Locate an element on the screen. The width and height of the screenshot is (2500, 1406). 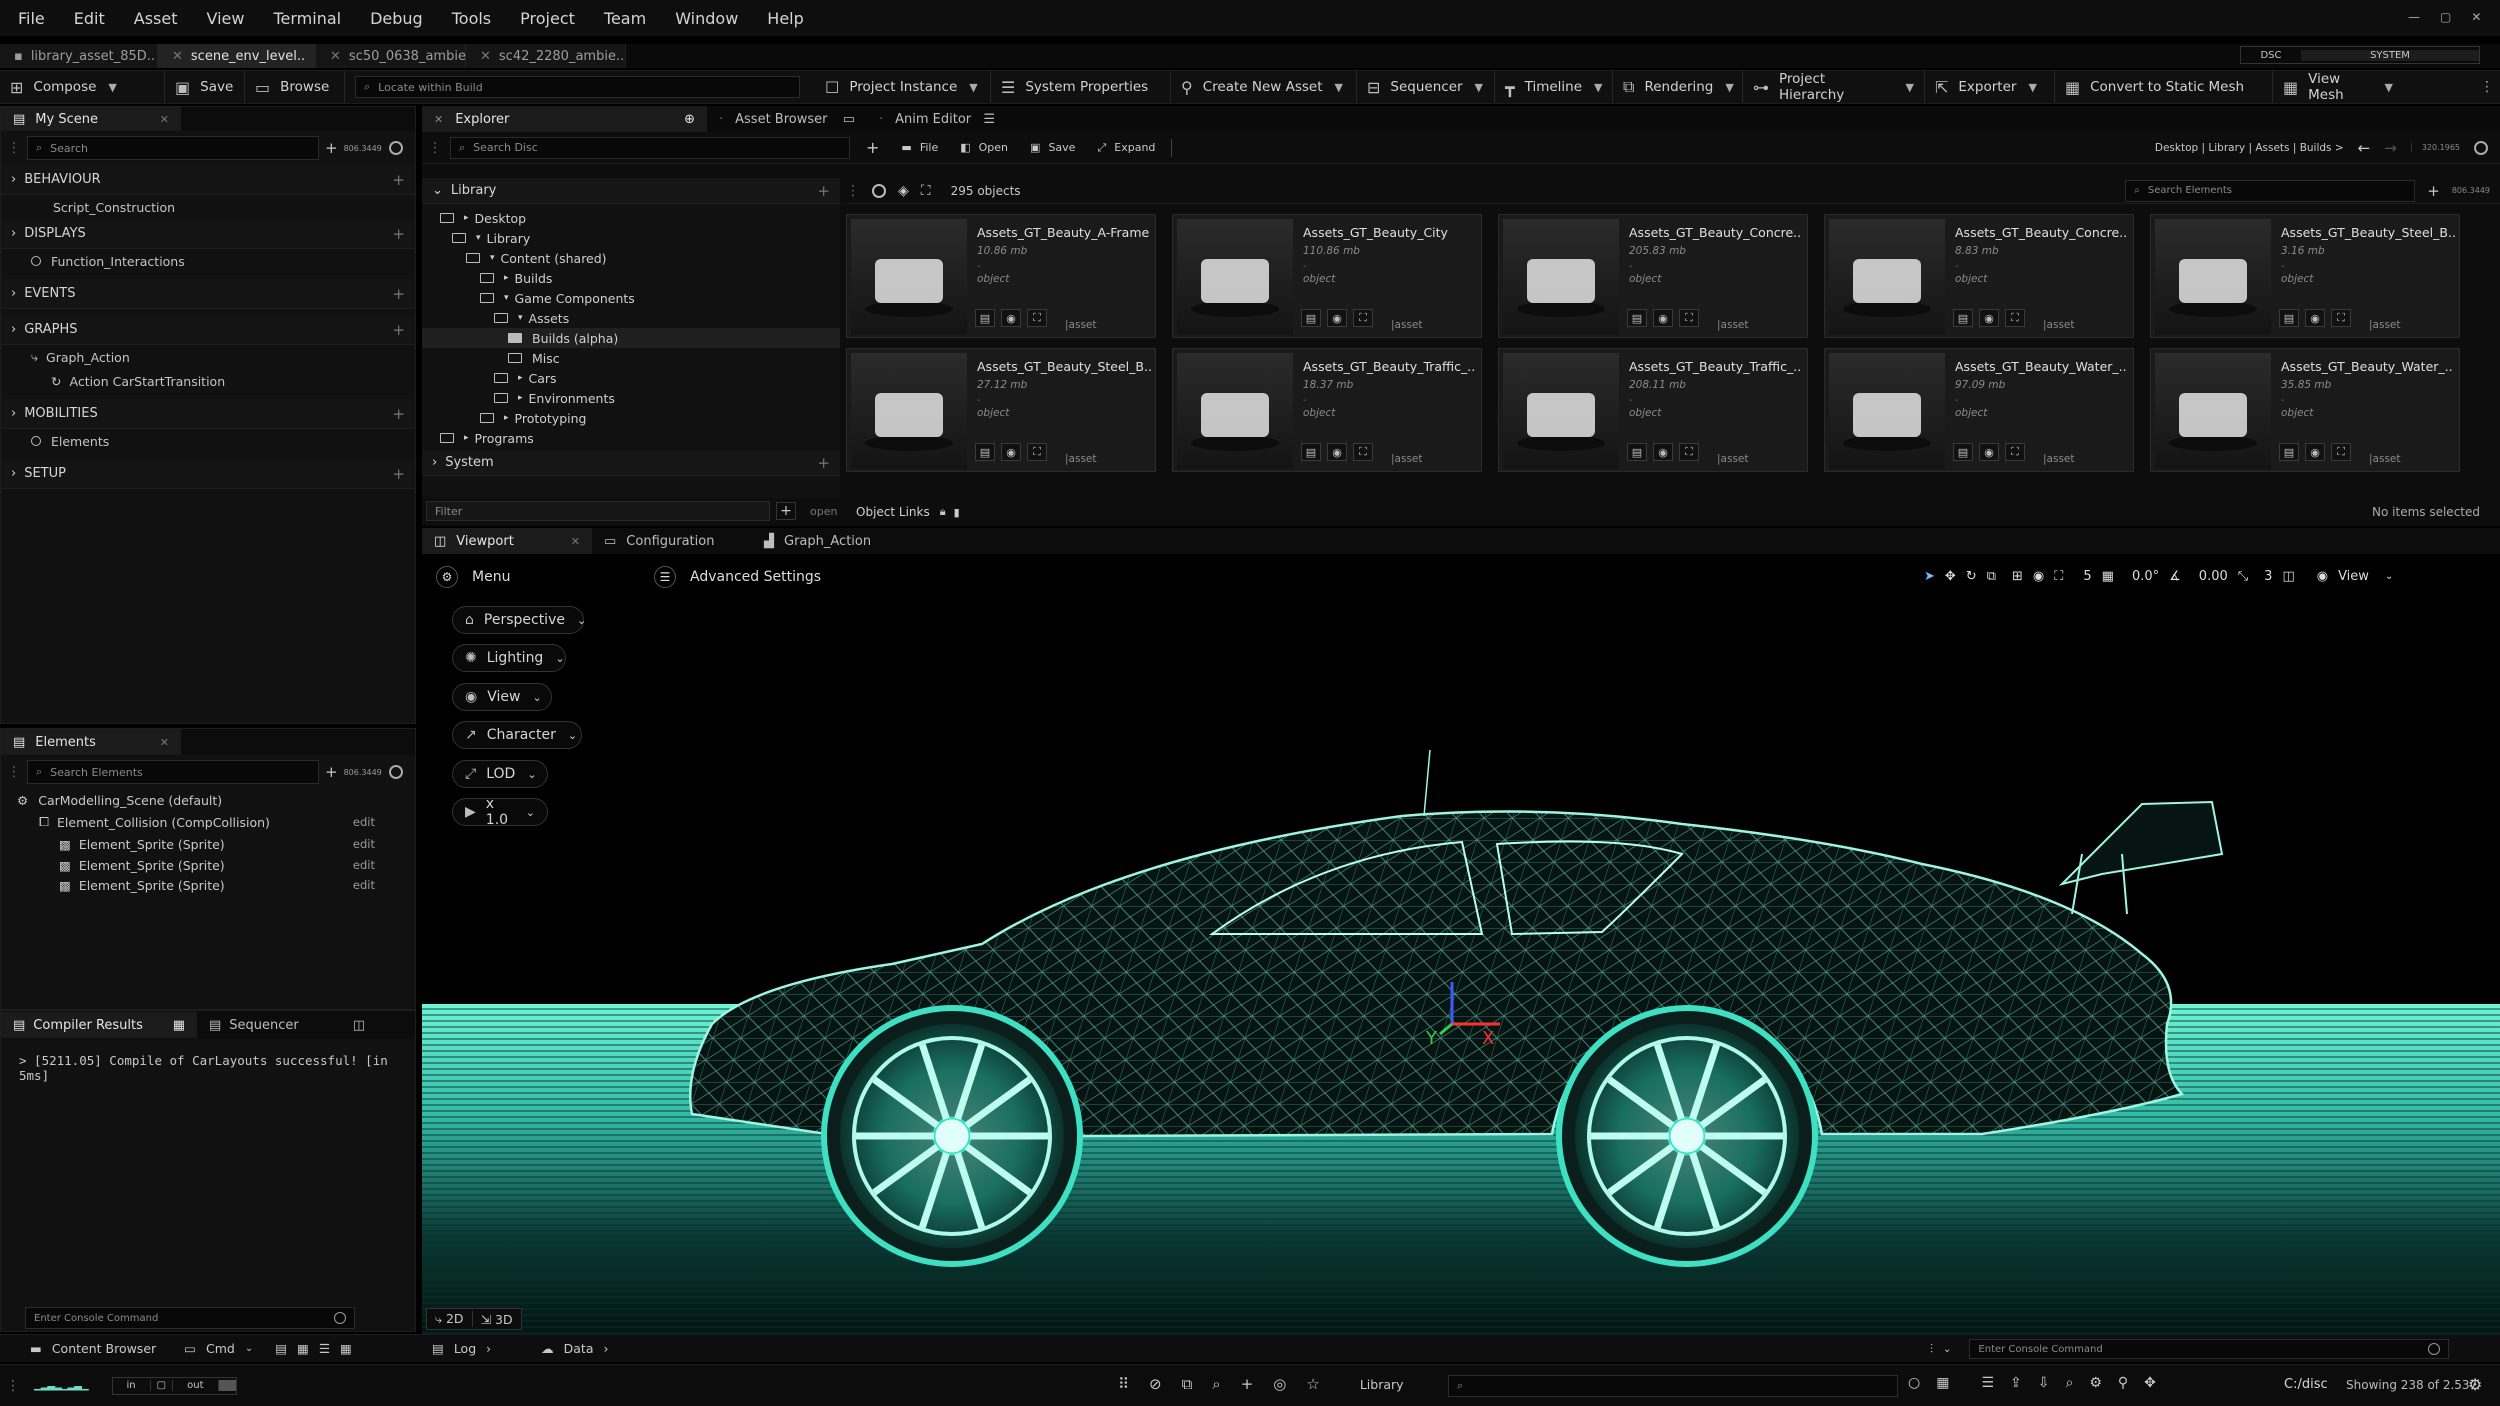
dots-grid-icon: ⠿ is located at coordinates (1123, 1384).